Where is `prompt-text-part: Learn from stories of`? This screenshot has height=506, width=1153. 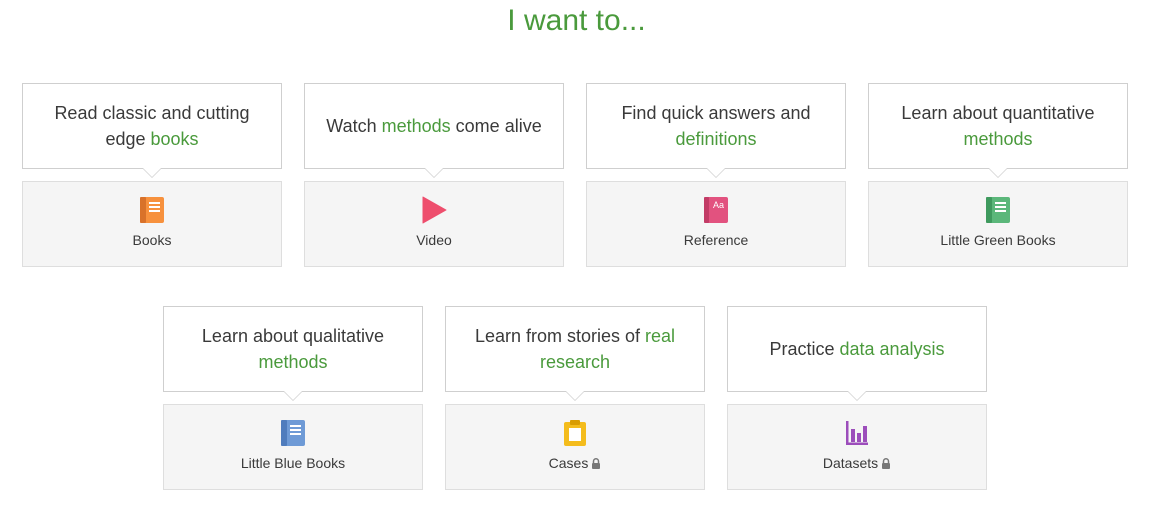
prompt-text-part: Learn from stories of is located at coordinates (560, 336).